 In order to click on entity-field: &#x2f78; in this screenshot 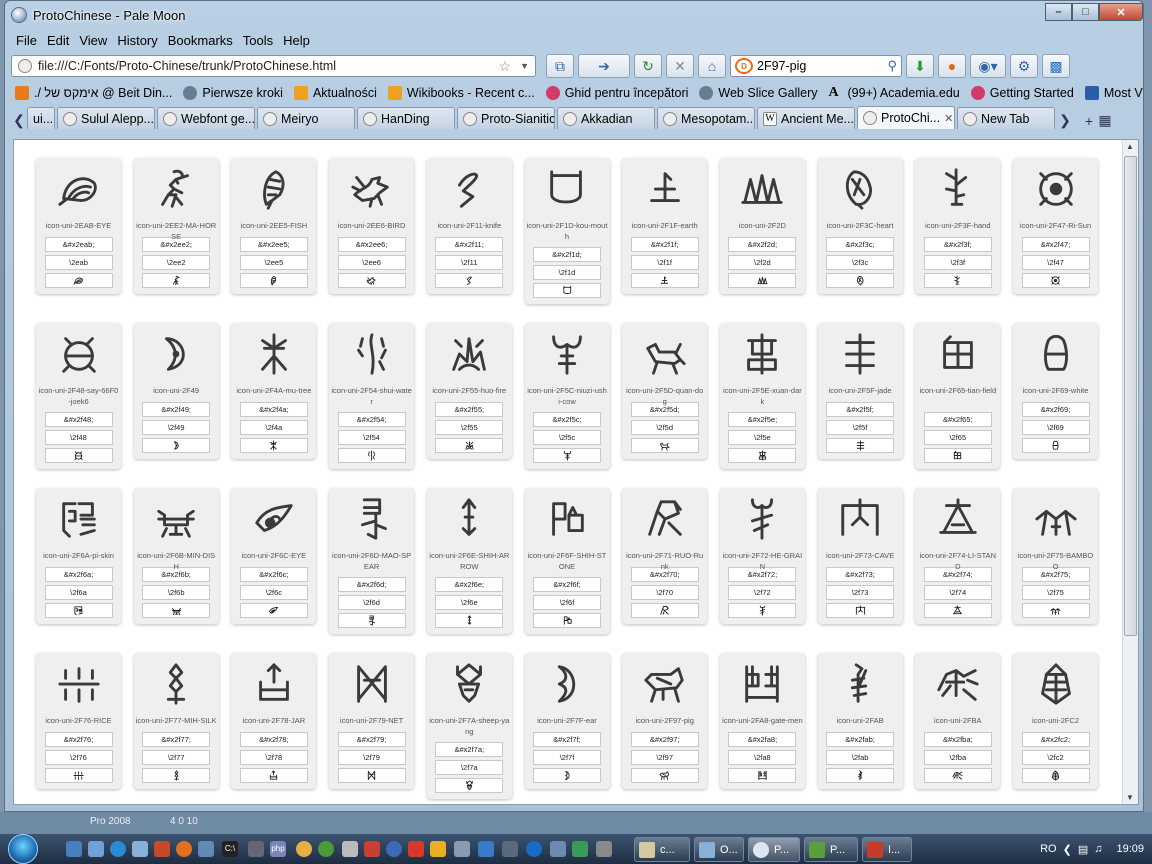, I will do `click(273, 739)`.